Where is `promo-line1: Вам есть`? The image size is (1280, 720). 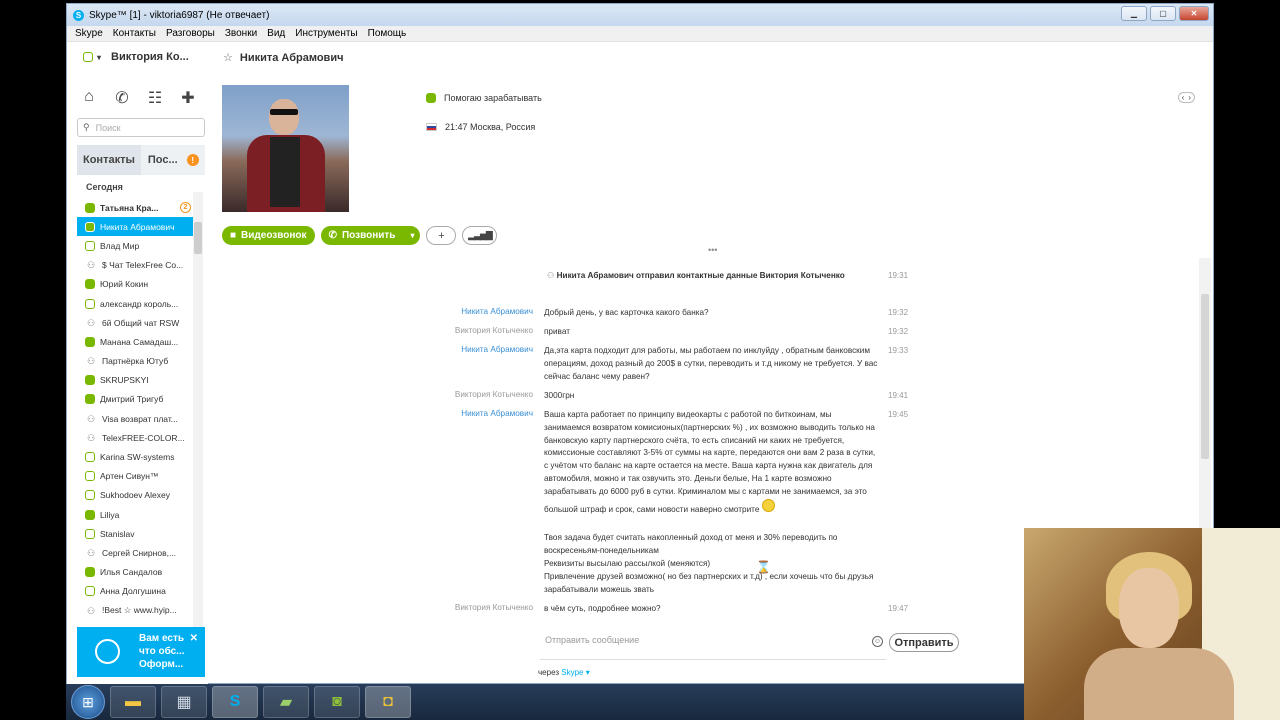 promo-line1: Вам есть is located at coordinates (161, 638).